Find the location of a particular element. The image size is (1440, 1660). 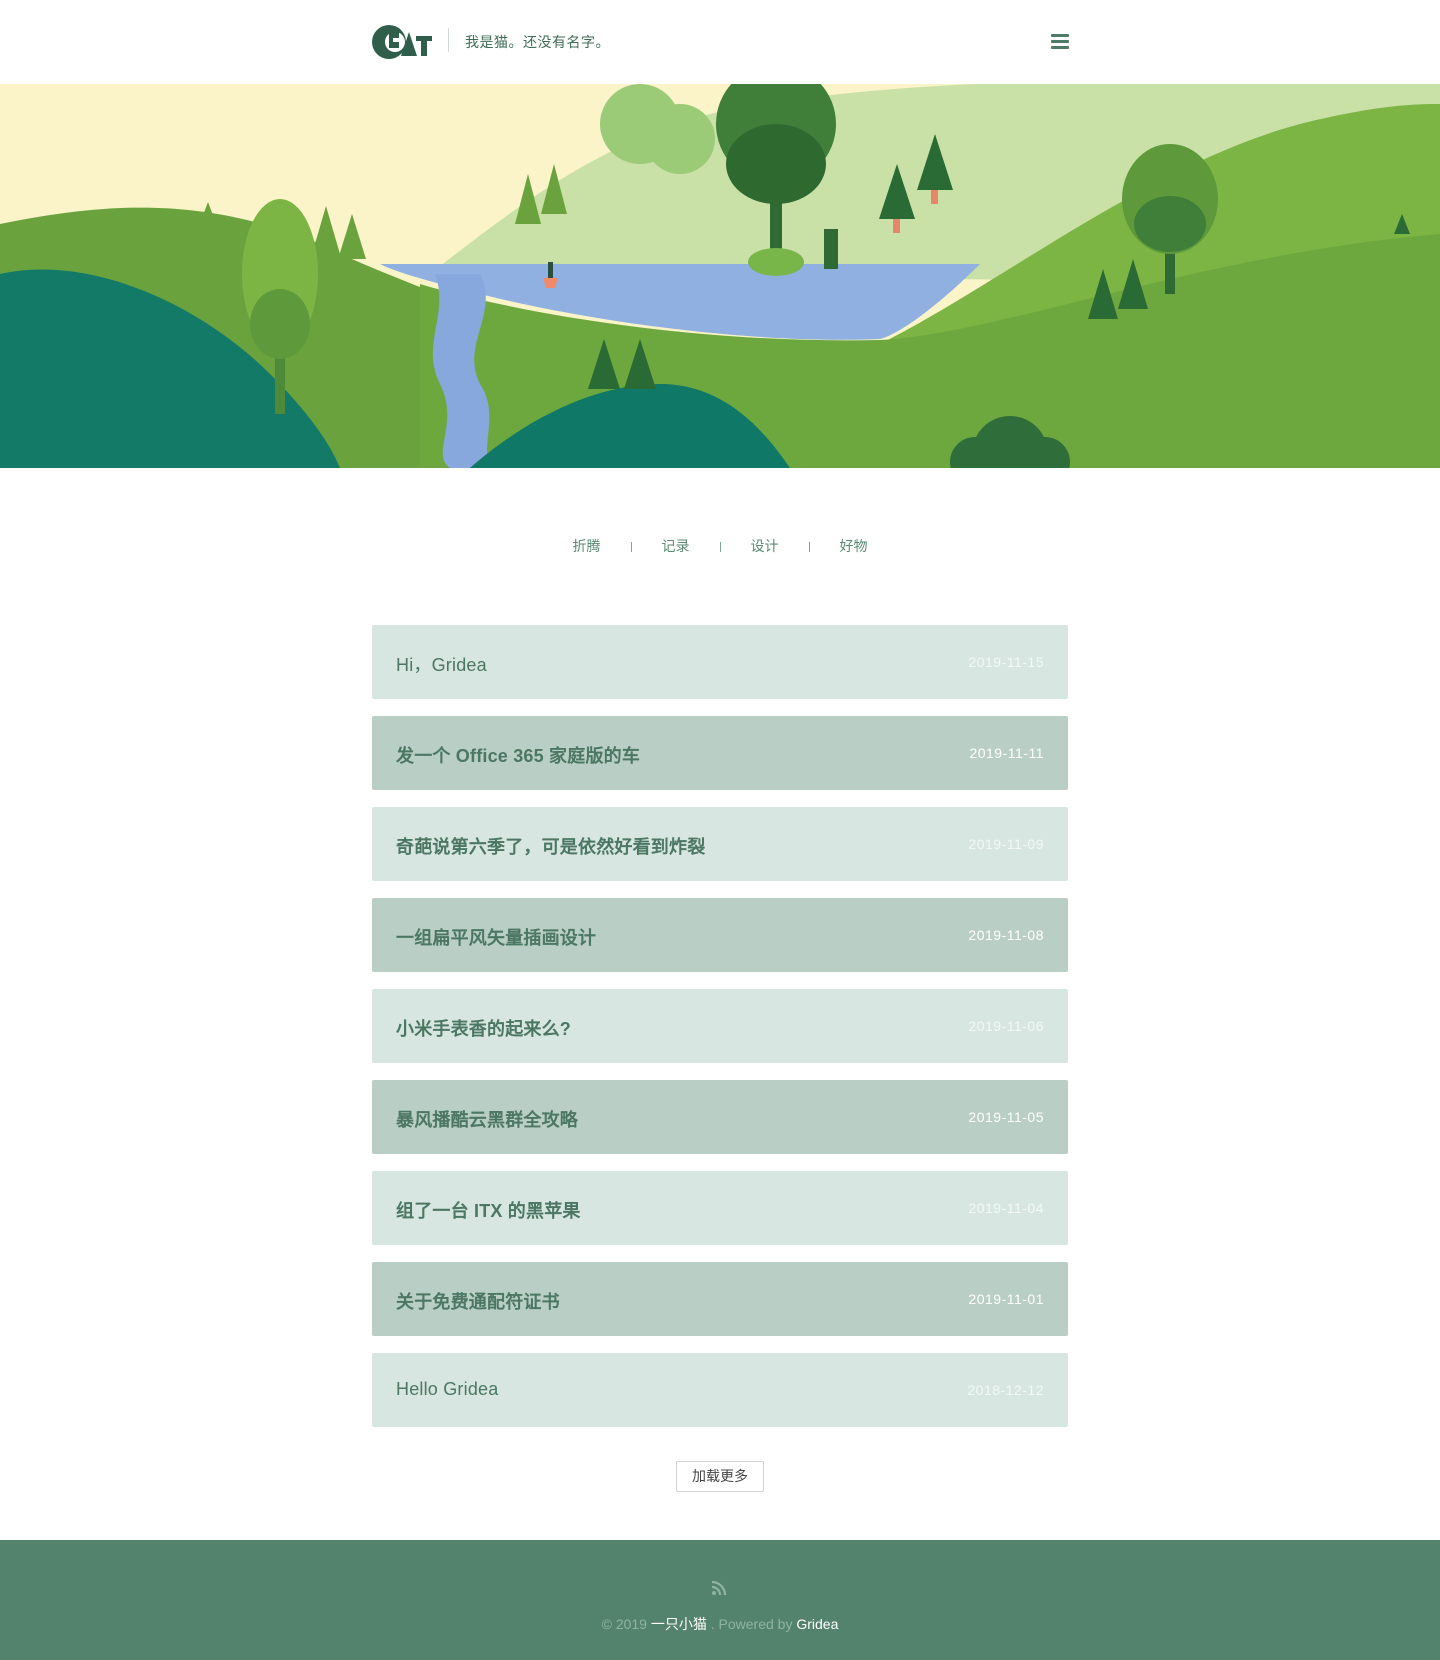

load-more-button: 加载更多 is located at coordinates (720, 1476).